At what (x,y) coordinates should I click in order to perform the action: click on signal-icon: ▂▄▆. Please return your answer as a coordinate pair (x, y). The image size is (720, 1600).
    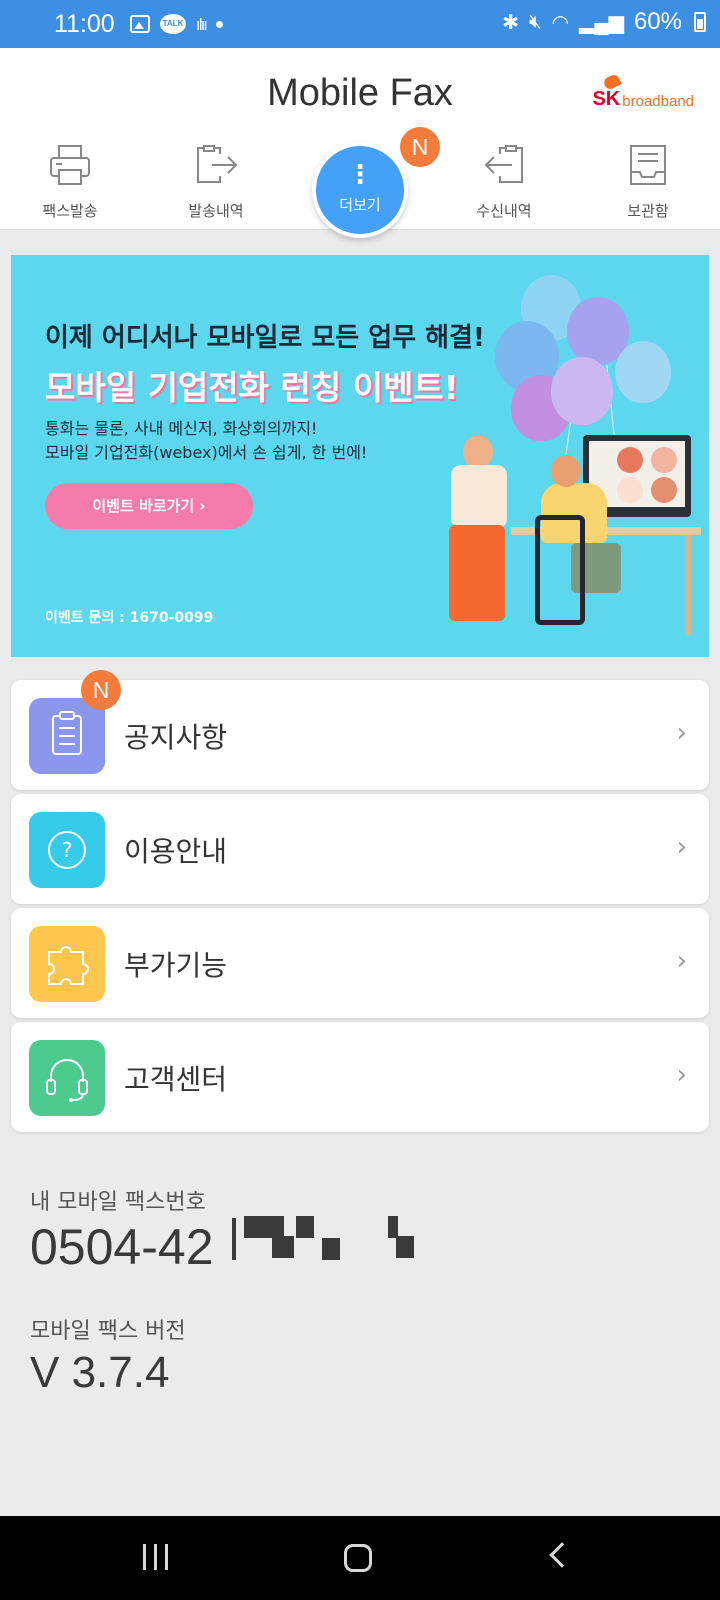
    Looking at the image, I should click on (601, 22).